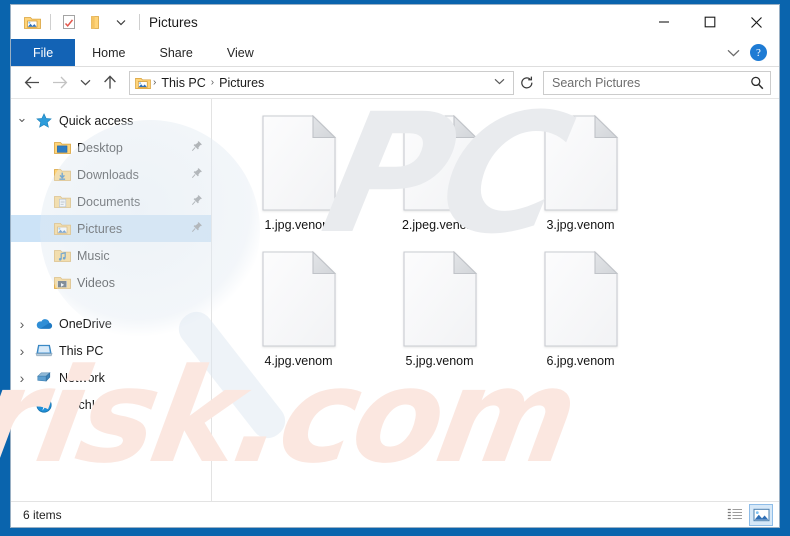  Describe the element at coordinates (111, 303) in the screenshot. I see `sidebar-group-spacer` at that location.